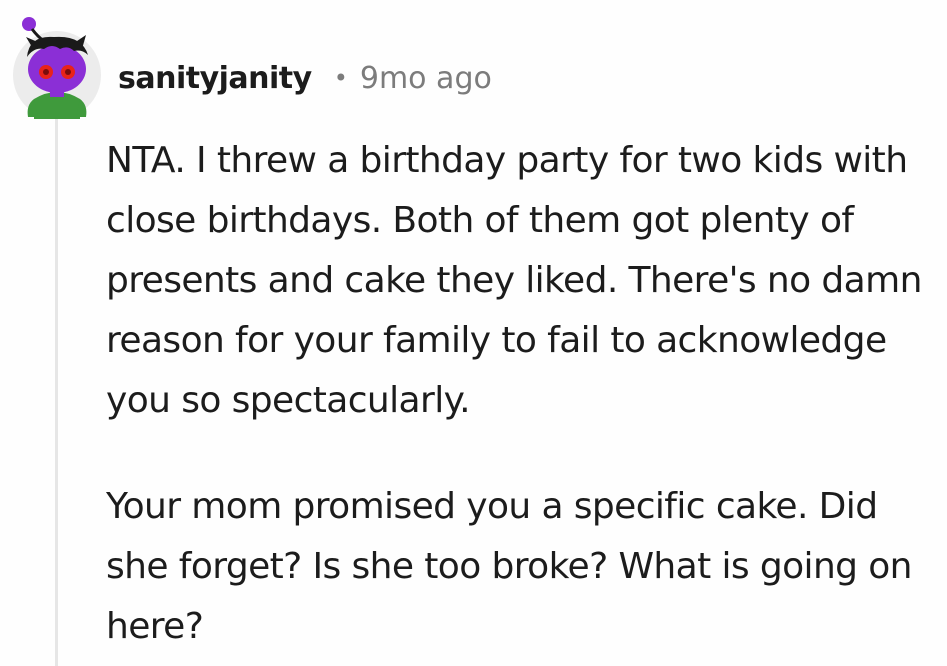 The image size is (947, 666). Describe the element at coordinates (56, 392) in the screenshot. I see `thread-line` at that location.